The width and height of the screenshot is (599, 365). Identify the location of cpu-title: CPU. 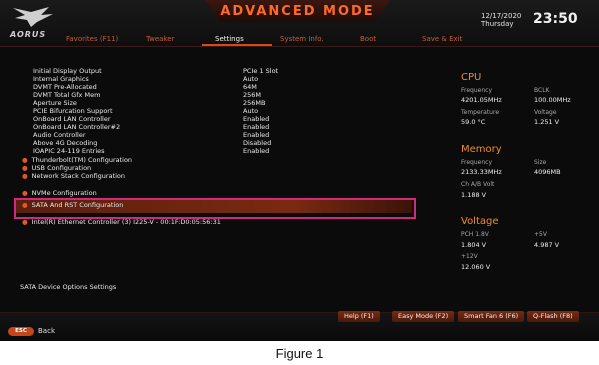
(471, 77).